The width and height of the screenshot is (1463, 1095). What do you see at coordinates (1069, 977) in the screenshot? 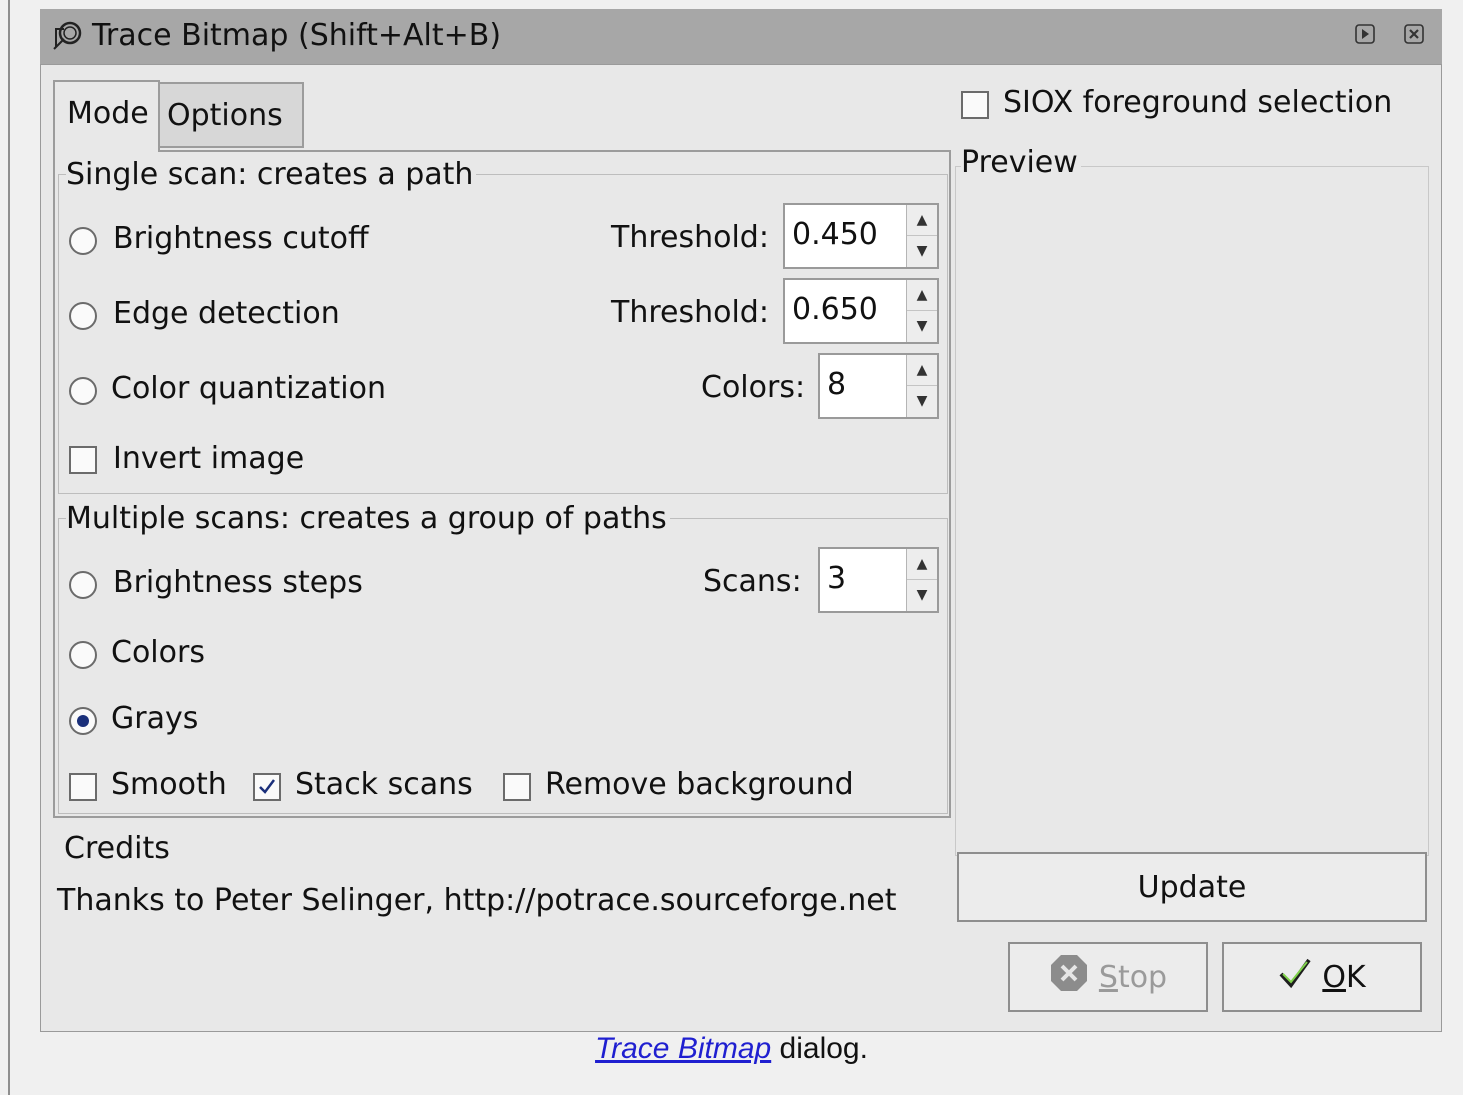
I see `stop-icon` at bounding box center [1069, 977].